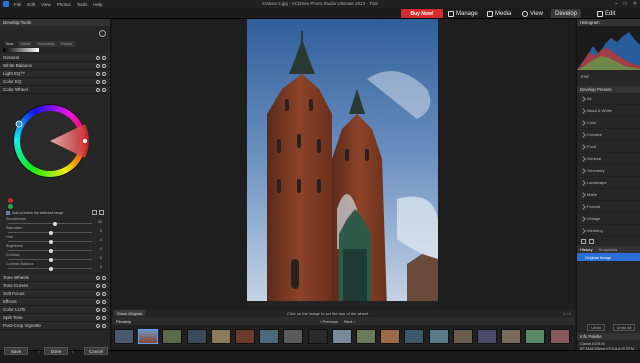  Describe the element at coordinates (608, 257) in the screenshot. I see `history-item: Original Image` at that location.